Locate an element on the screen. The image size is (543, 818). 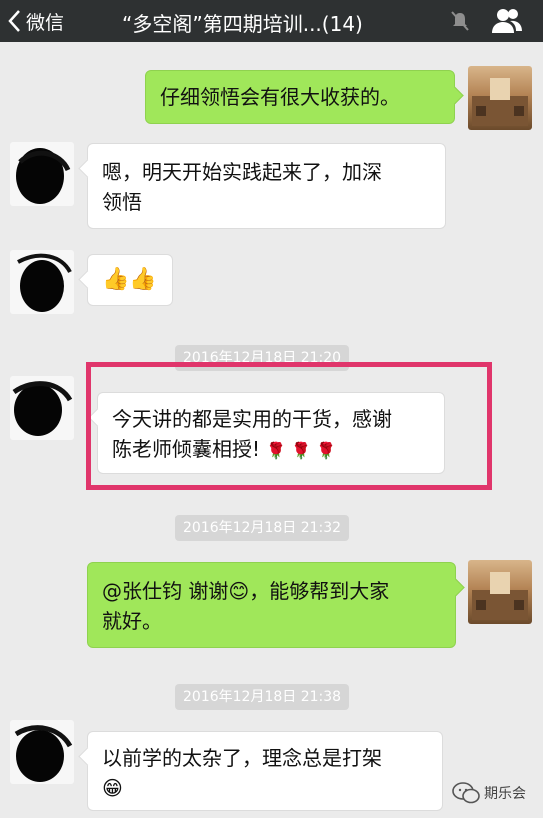
message-bubble-received: 👍👍 is located at coordinates (125, 280).